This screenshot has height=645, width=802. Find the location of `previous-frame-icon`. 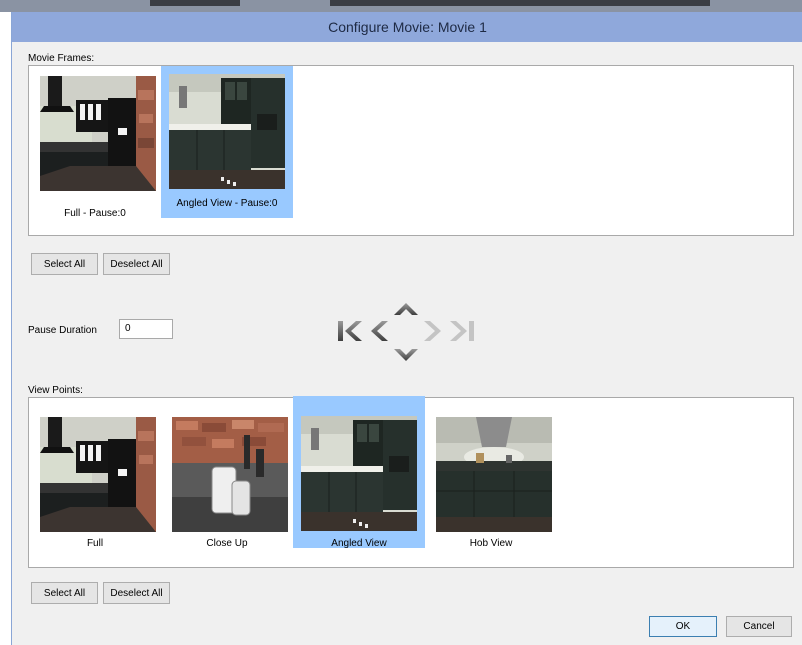

previous-frame-icon is located at coordinates (379, 331).